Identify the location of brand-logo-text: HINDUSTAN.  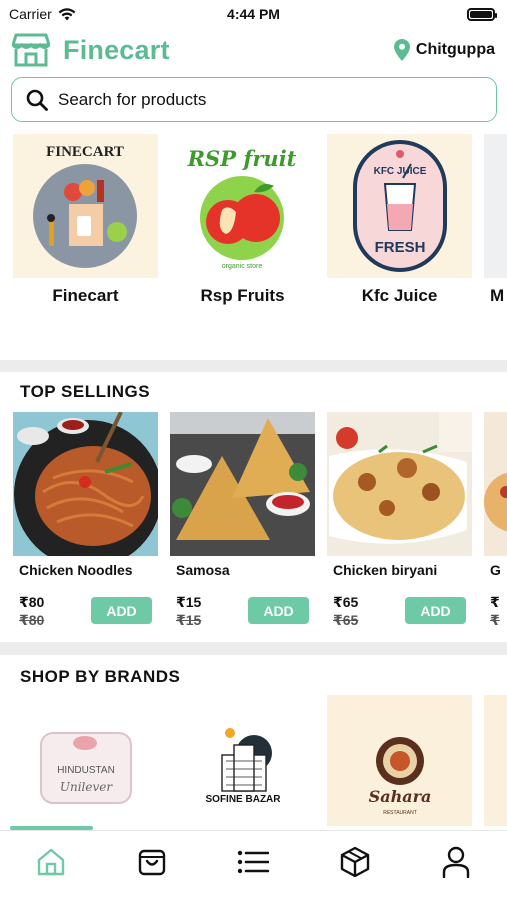
(86, 770).